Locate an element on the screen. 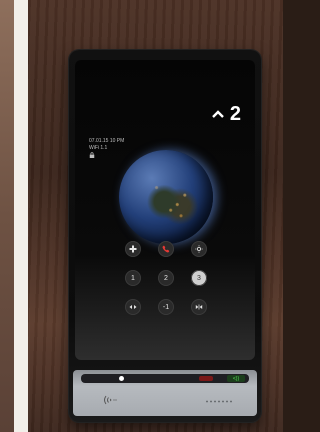  intercom-bottom-panel: <)) is located at coordinates (165, 393).